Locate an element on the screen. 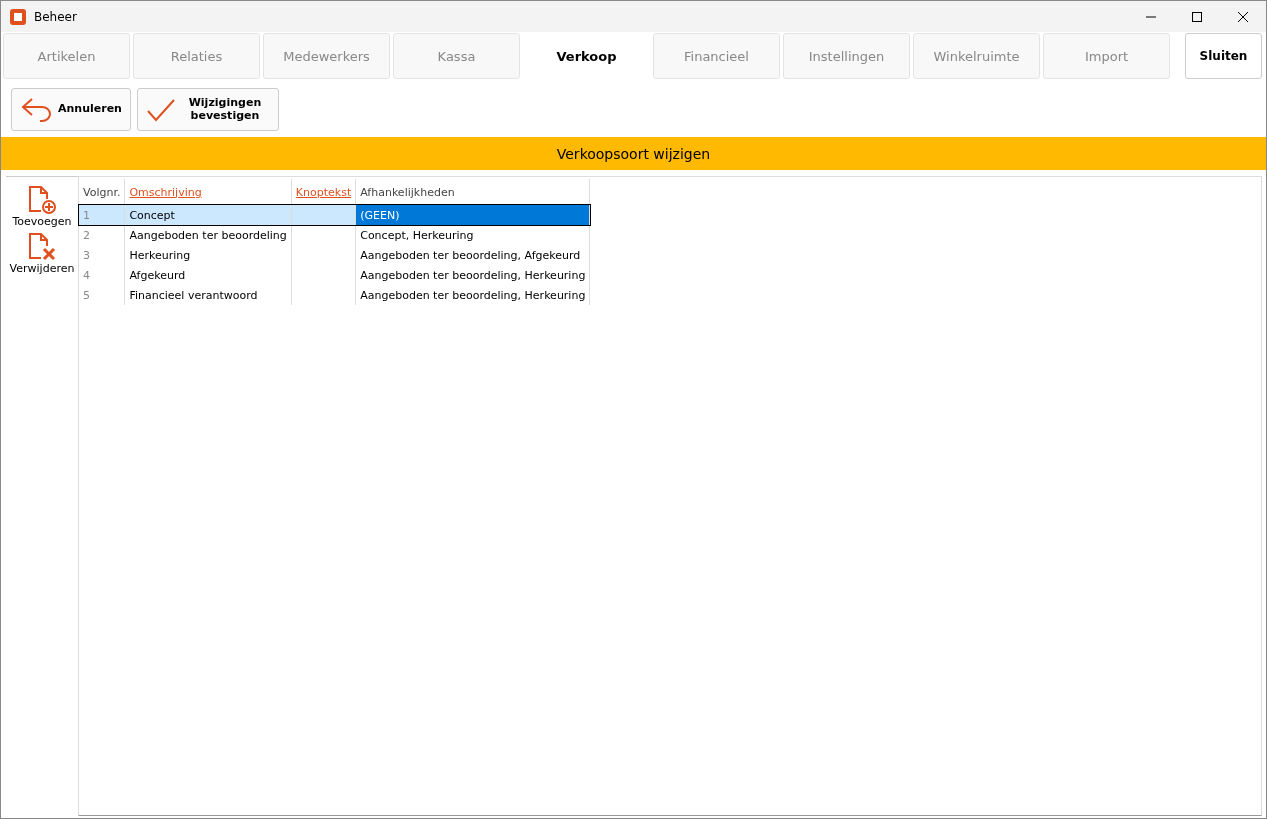  table-cell: Financieel verantwoord is located at coordinates (208, 295).